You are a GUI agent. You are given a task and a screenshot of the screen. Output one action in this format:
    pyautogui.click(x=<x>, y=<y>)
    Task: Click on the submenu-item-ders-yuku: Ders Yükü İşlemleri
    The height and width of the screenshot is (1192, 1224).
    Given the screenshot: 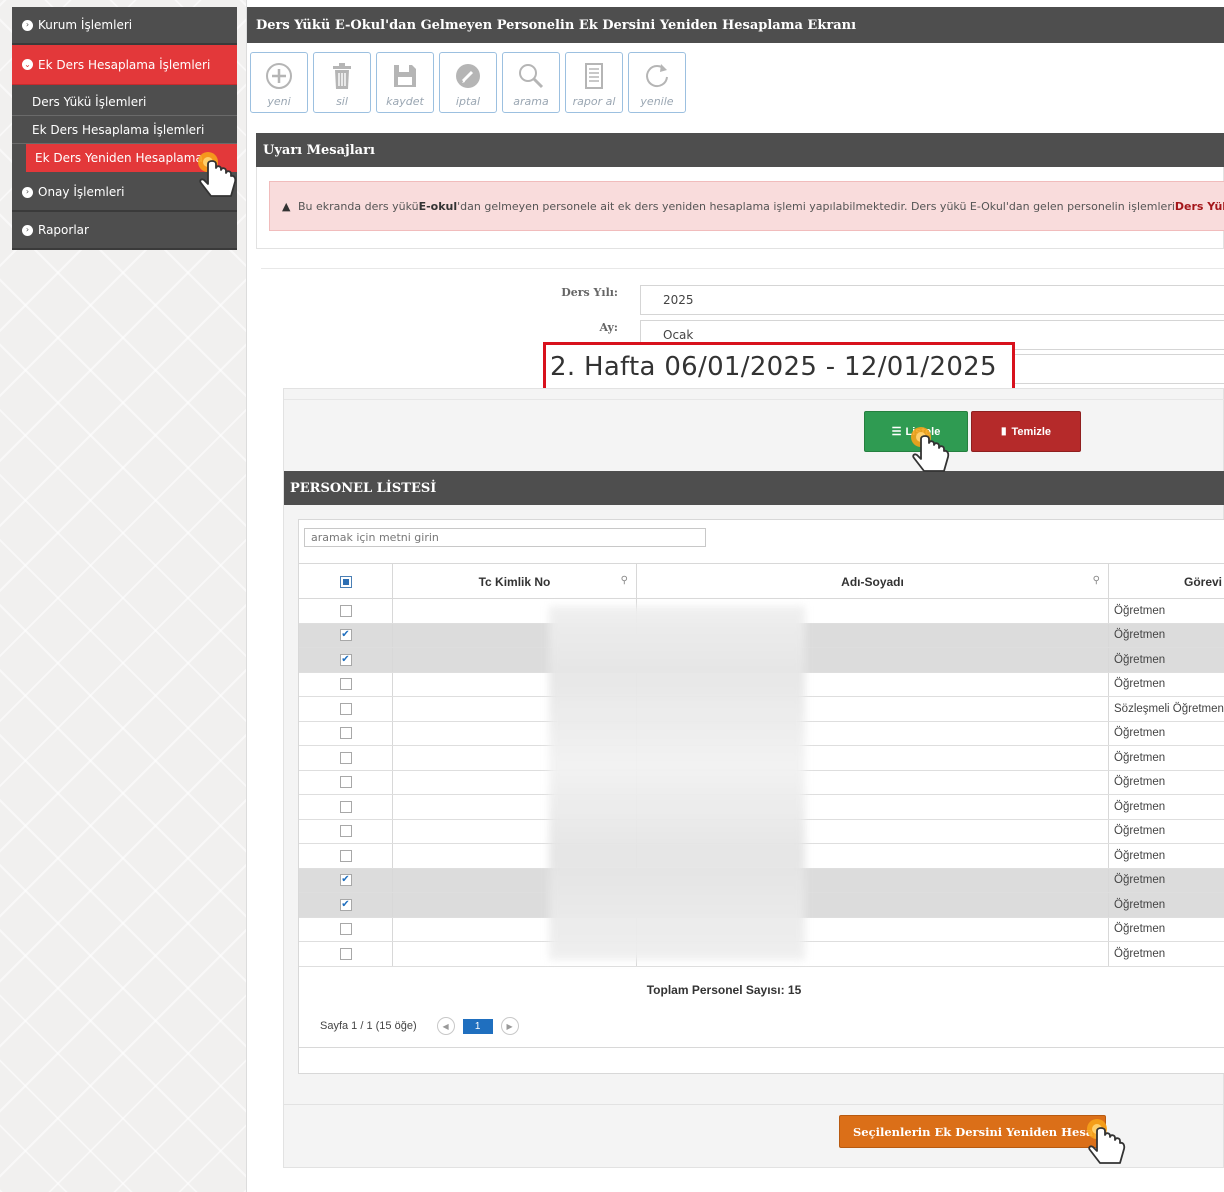 What is the action you would take?
    pyautogui.click(x=124, y=102)
    